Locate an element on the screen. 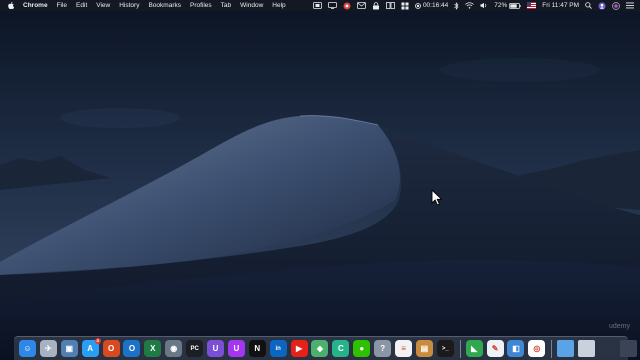 The width and height of the screenshot is (640, 360). excel-icon: X is located at coordinates (153, 348).